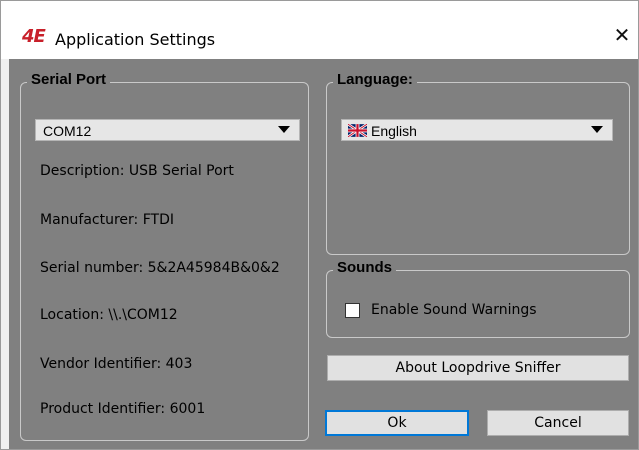  I want to click on sounds-group: Sounds Enable Sound Warnings, so click(478, 298).